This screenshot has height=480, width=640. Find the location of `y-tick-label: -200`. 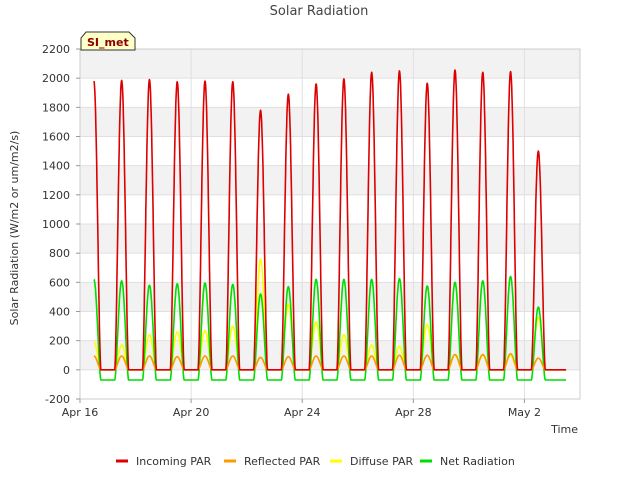

y-tick-label: -200 is located at coordinates (57, 399).